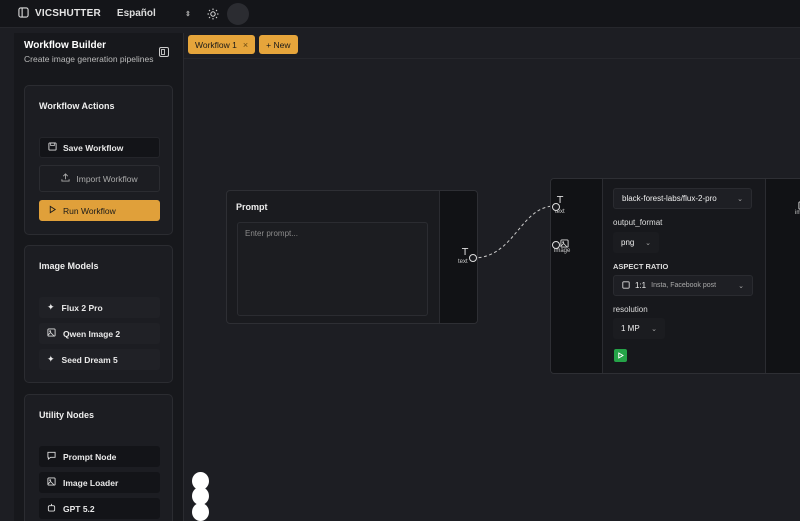  What do you see at coordinates (638, 222) in the screenshot?
I see `output-format-label: output_format` at bounding box center [638, 222].